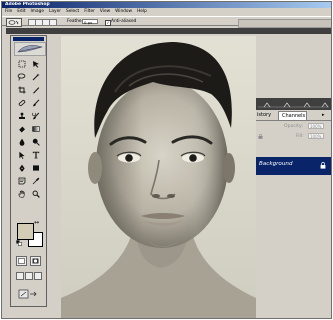 This screenshot has width=333, height=320. Describe the element at coordinates (35, 128) in the screenshot. I see `gradient-icon` at that location.